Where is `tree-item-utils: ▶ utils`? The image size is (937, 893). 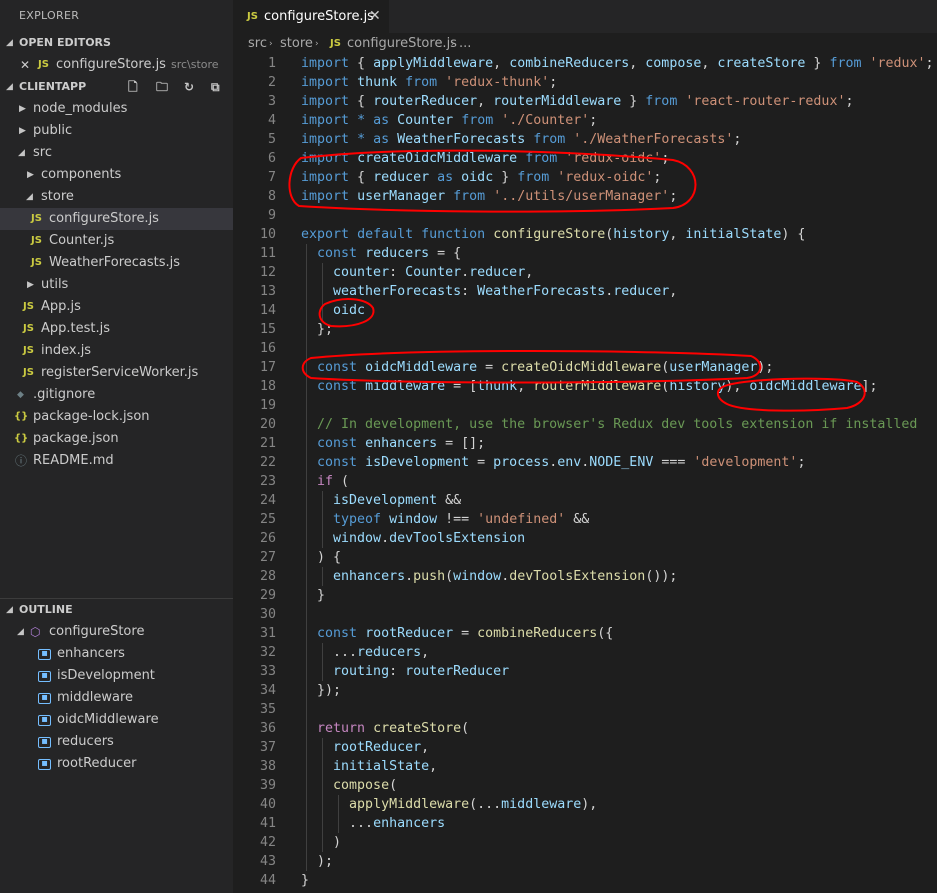
tree-item-utils: ▶ utils is located at coordinates (116, 285).